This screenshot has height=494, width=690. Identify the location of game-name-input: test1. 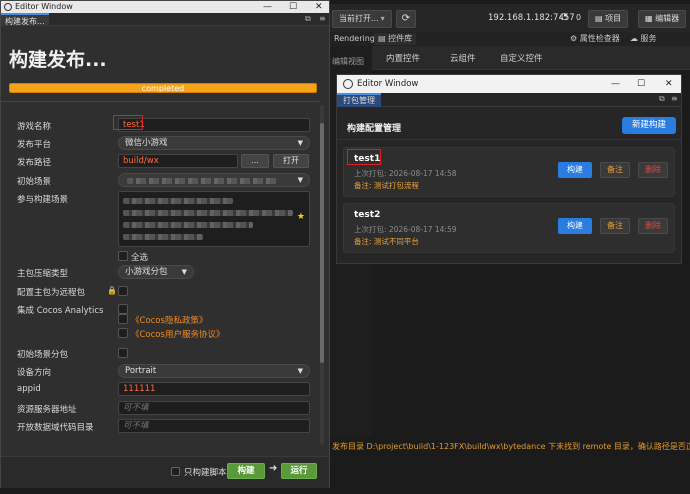
(214, 125).